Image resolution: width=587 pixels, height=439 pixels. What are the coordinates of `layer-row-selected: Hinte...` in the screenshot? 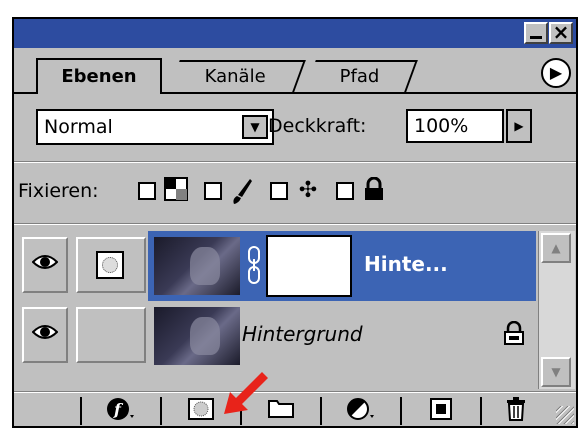 It's located at (275, 266).